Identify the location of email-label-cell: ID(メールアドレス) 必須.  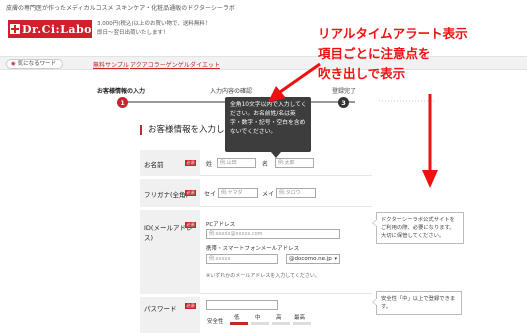
(170, 252).